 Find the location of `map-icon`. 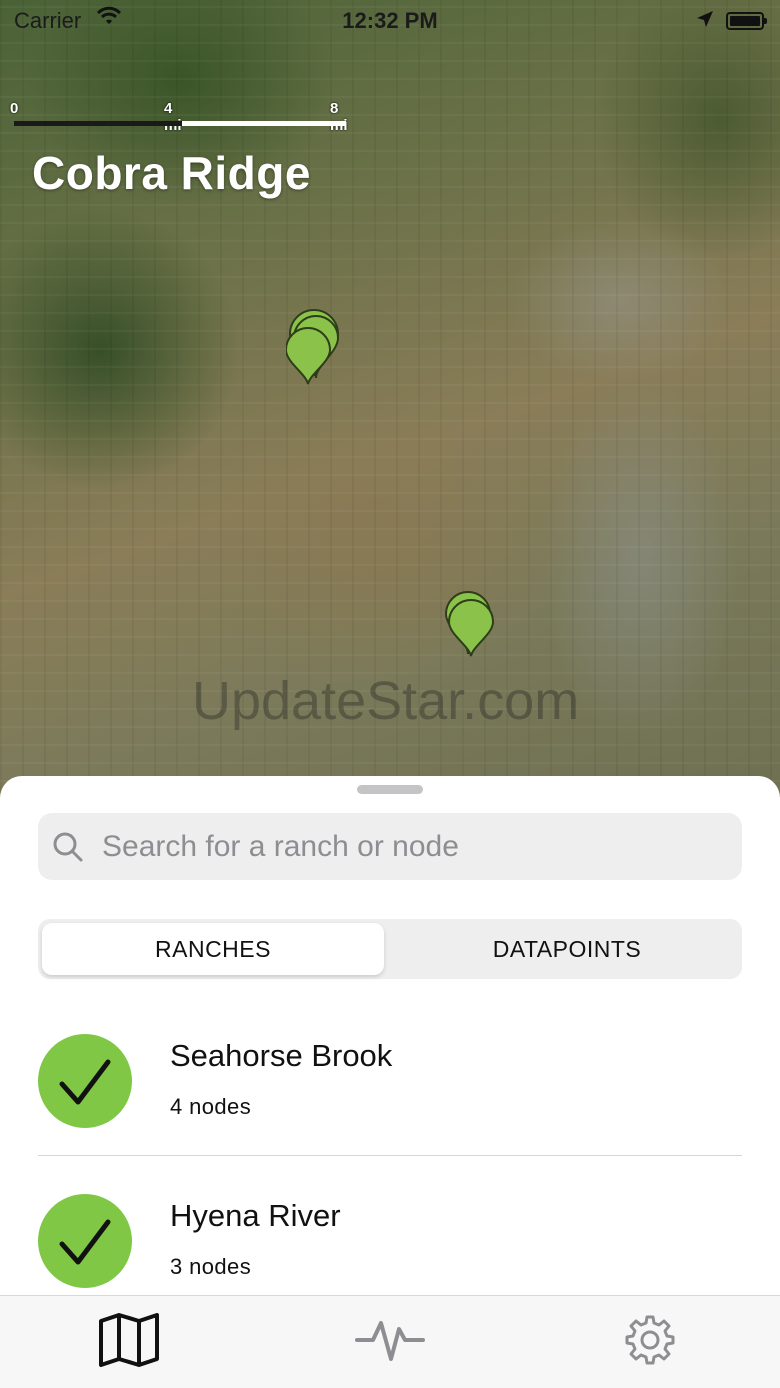

map-icon is located at coordinates (129, 1342).